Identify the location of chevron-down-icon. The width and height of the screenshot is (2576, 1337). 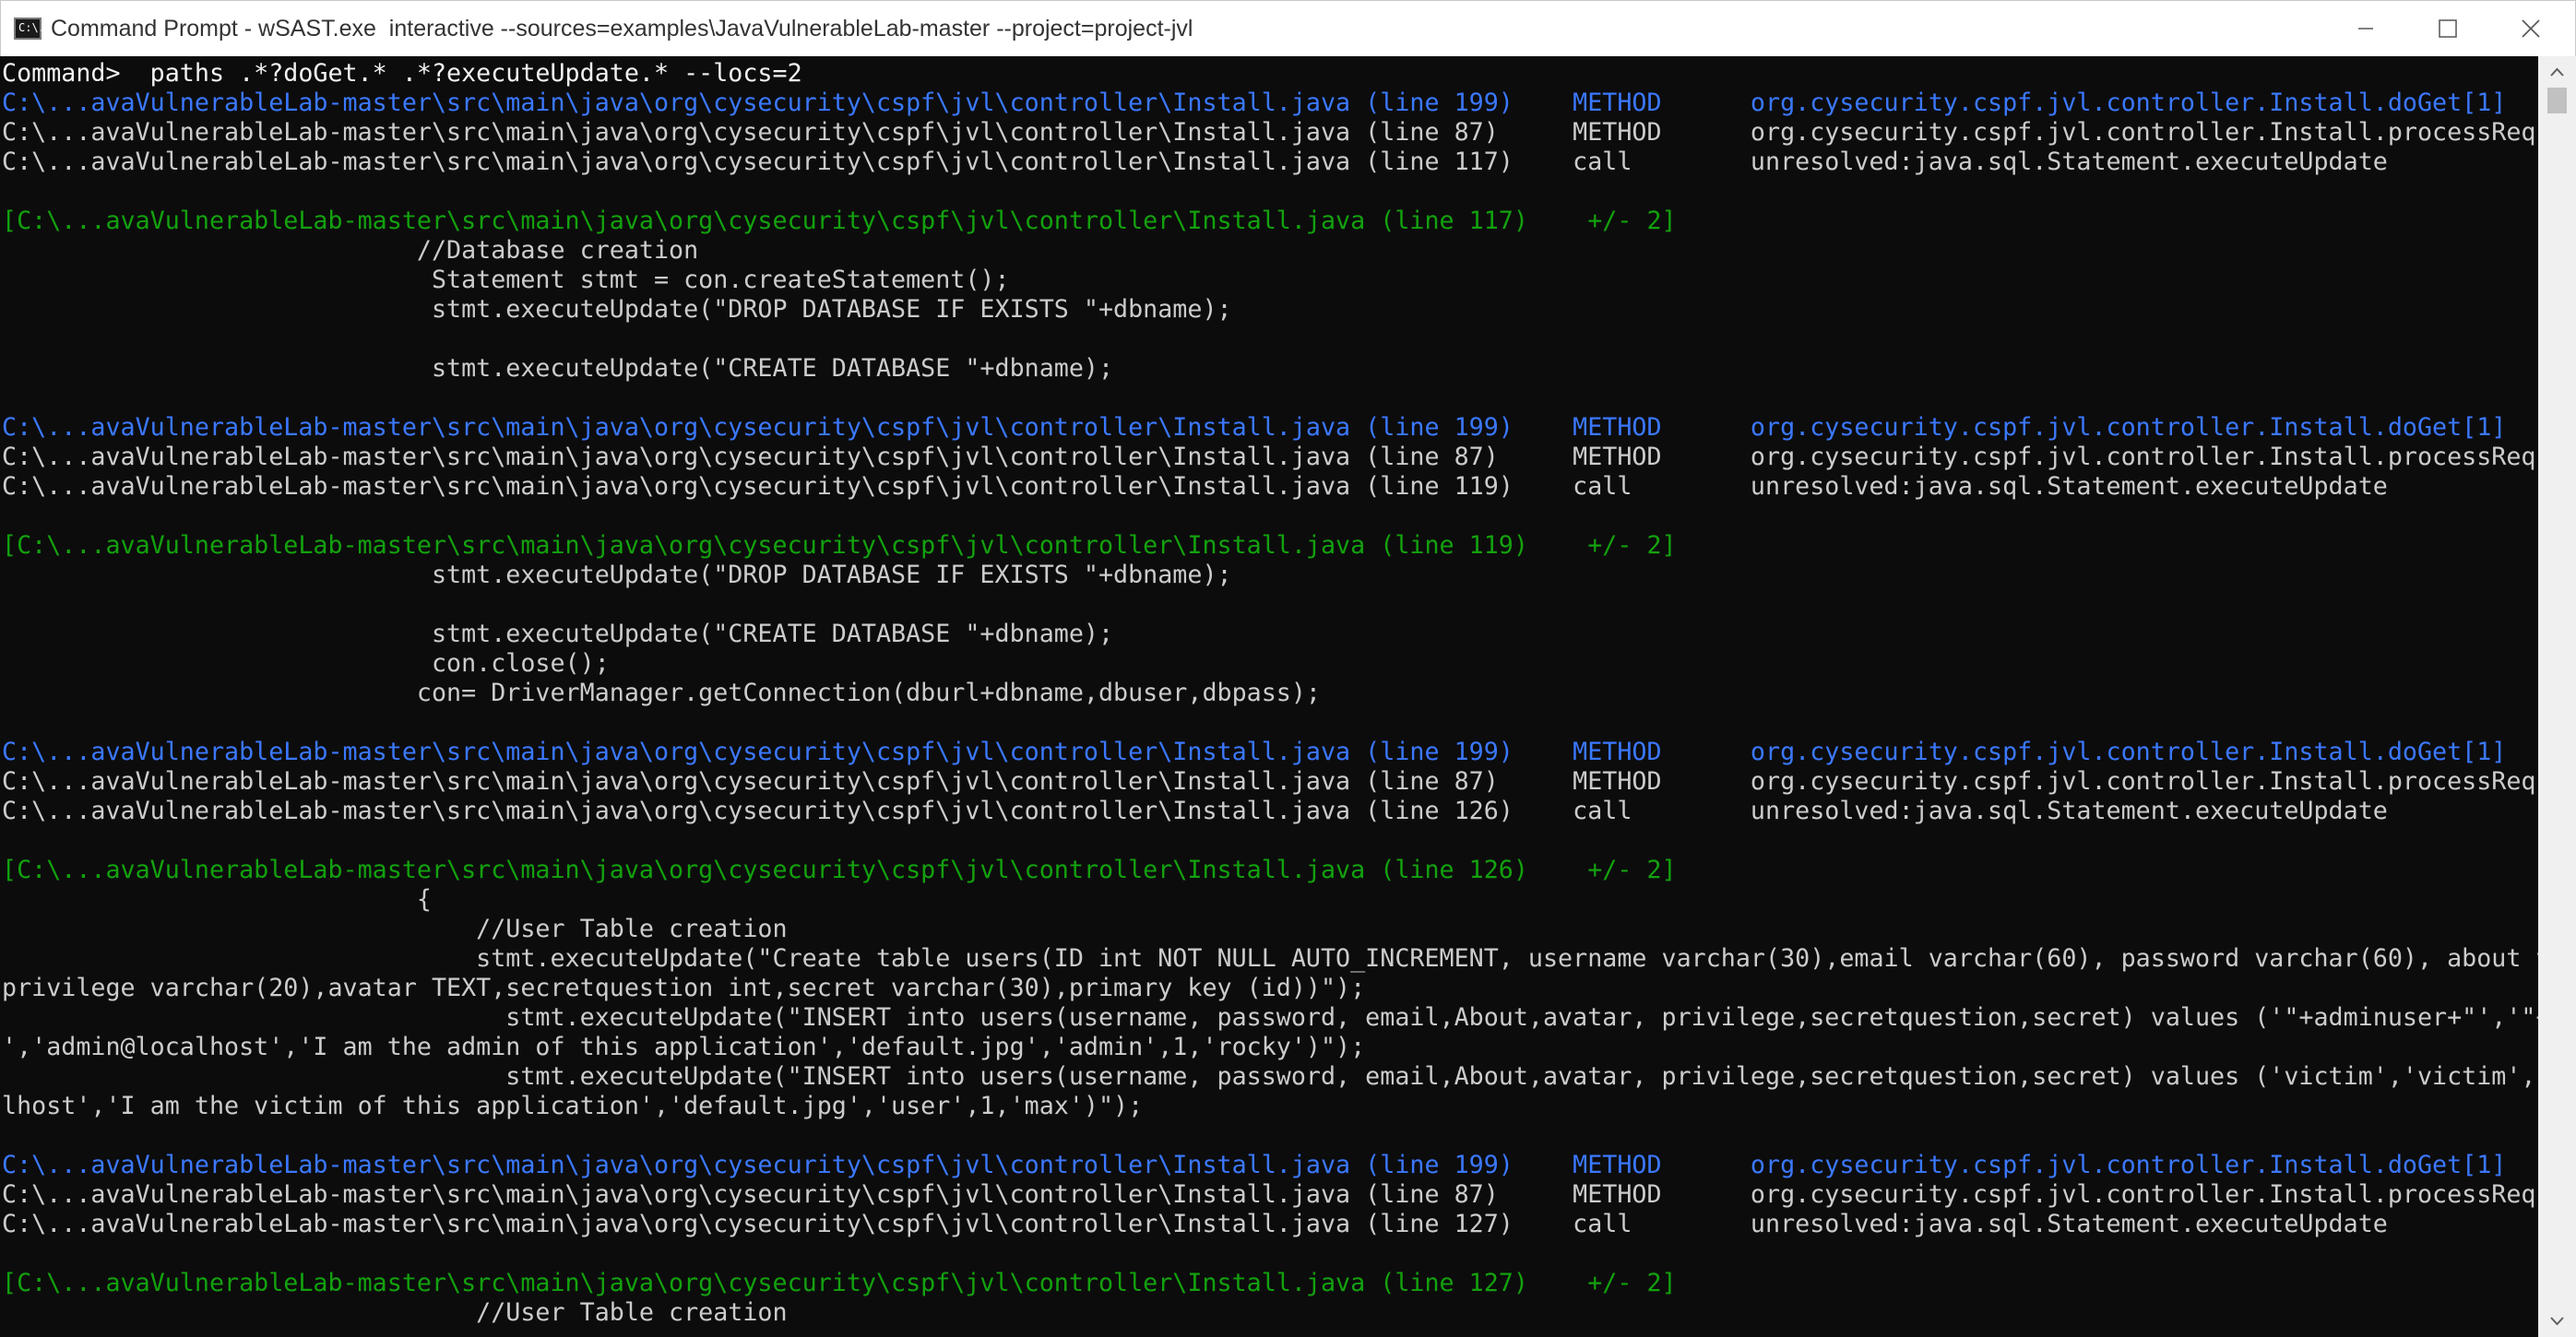
(2557, 1321).